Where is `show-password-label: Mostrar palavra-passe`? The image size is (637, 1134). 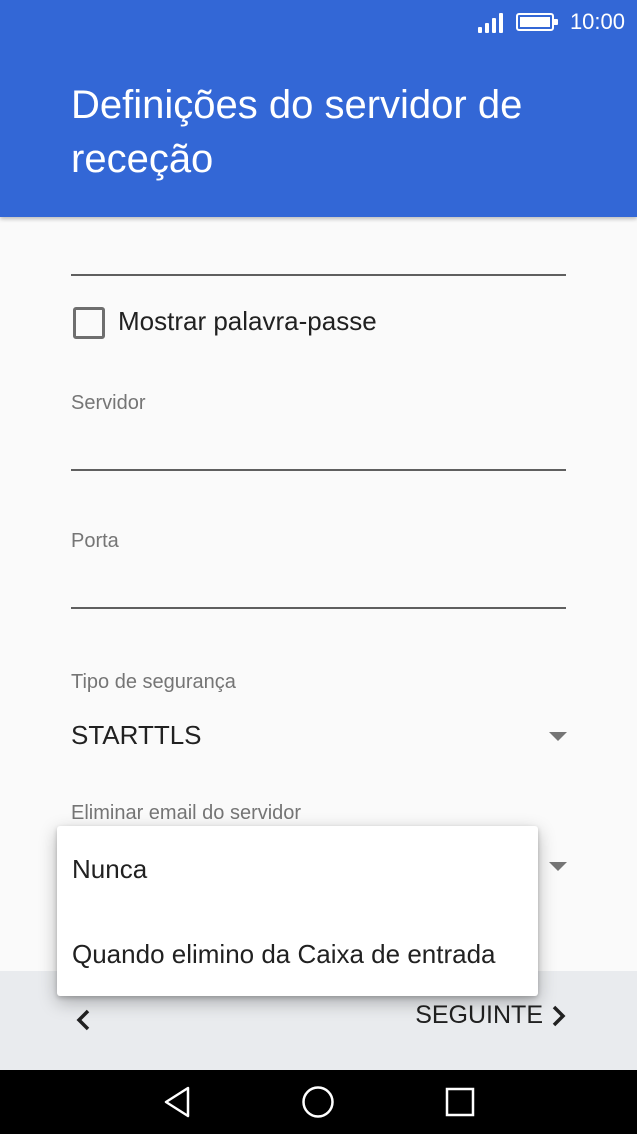
show-password-label: Mostrar palavra-passe is located at coordinates (247, 321).